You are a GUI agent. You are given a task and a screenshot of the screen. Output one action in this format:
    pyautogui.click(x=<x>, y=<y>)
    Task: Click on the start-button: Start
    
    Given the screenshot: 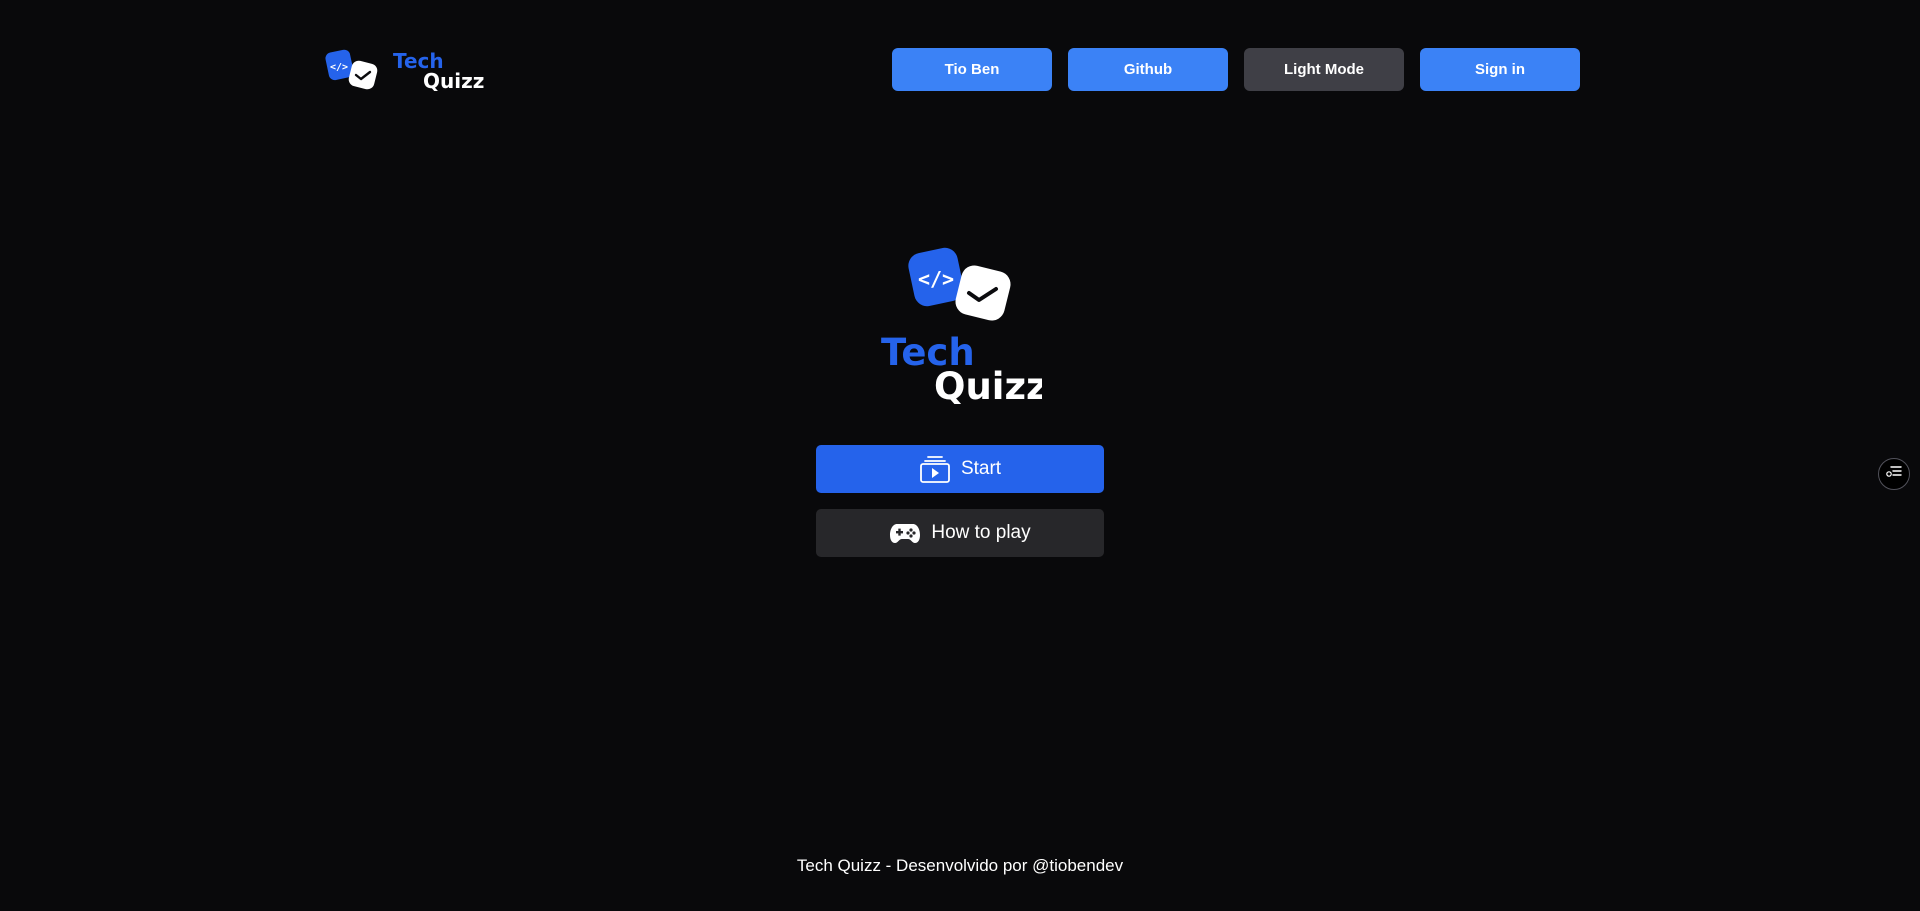 What is the action you would take?
    pyautogui.click(x=960, y=469)
    